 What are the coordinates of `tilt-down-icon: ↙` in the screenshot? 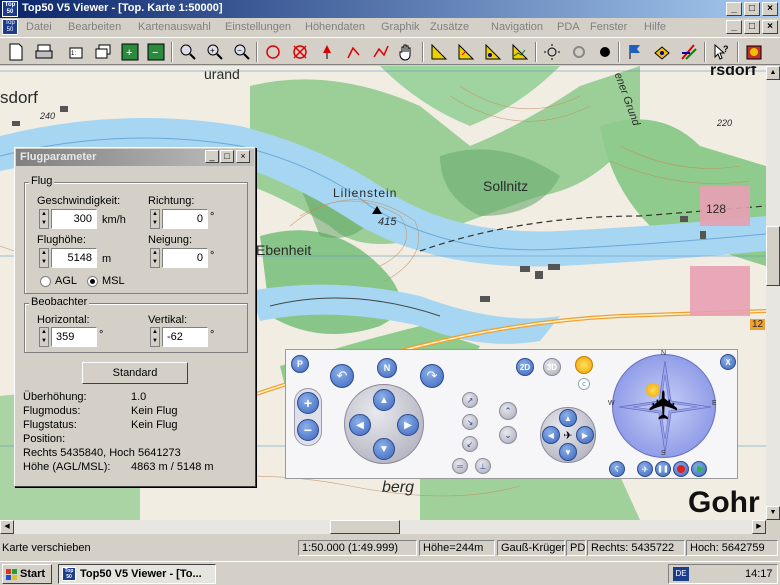 It's located at (470, 444).